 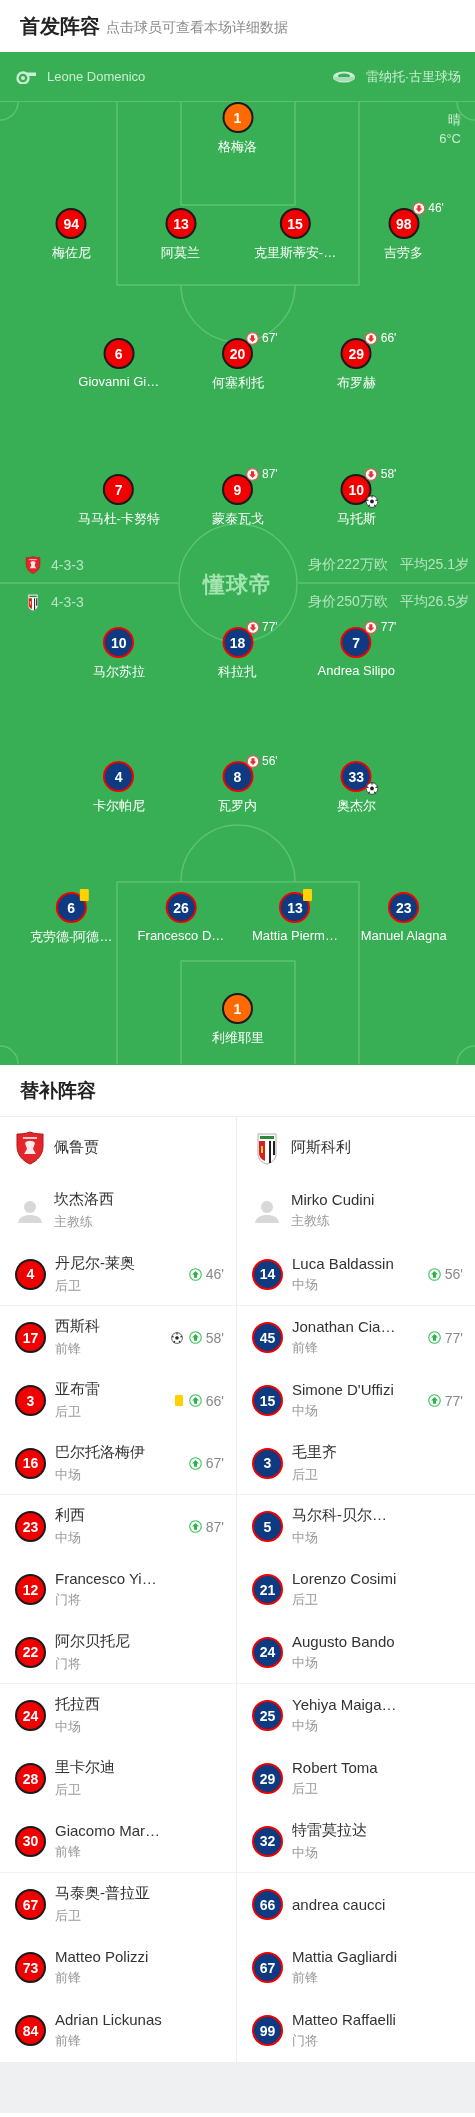 What do you see at coordinates (30, 1589) in the screenshot?
I see `shirt-number: 12` at bounding box center [30, 1589].